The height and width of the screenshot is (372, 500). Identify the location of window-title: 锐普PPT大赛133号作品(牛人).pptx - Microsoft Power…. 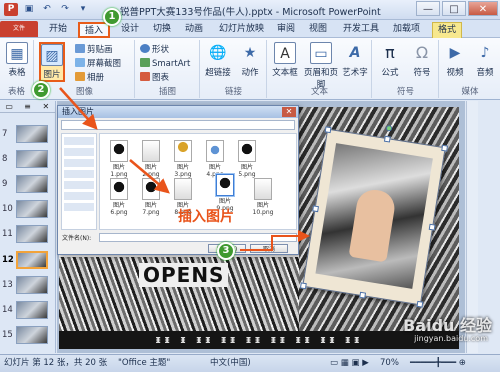
(250, 12).